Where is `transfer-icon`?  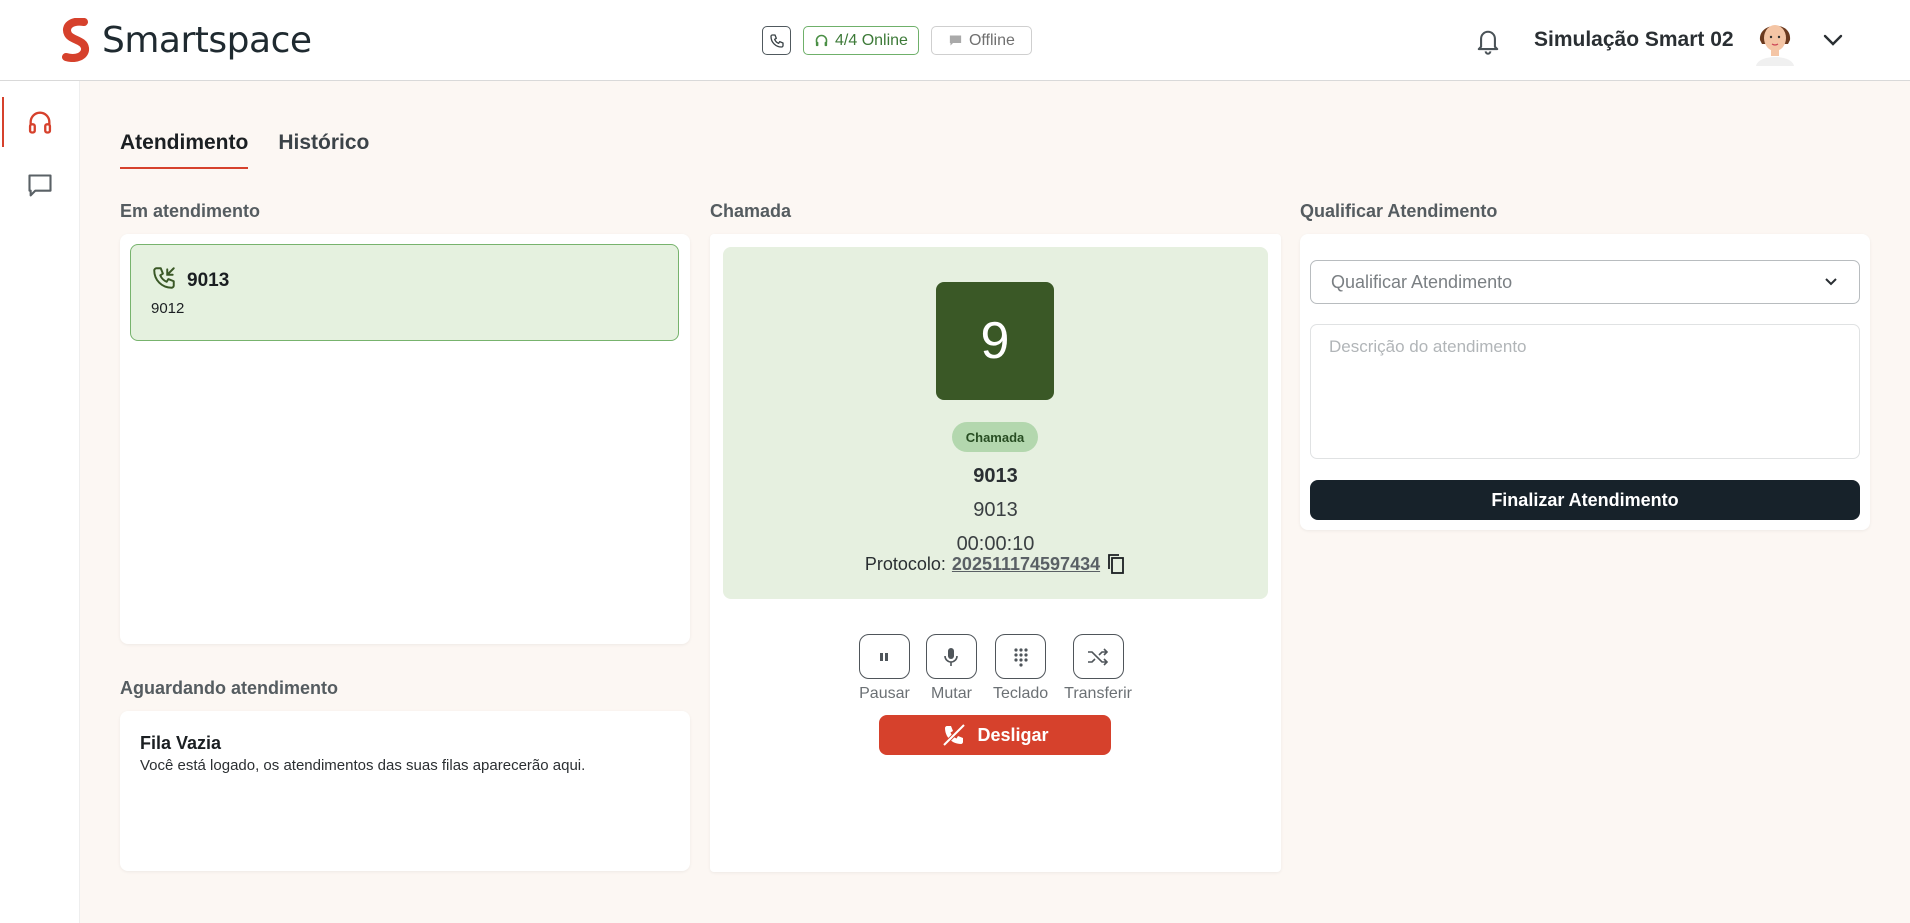 transfer-icon is located at coordinates (1098, 656).